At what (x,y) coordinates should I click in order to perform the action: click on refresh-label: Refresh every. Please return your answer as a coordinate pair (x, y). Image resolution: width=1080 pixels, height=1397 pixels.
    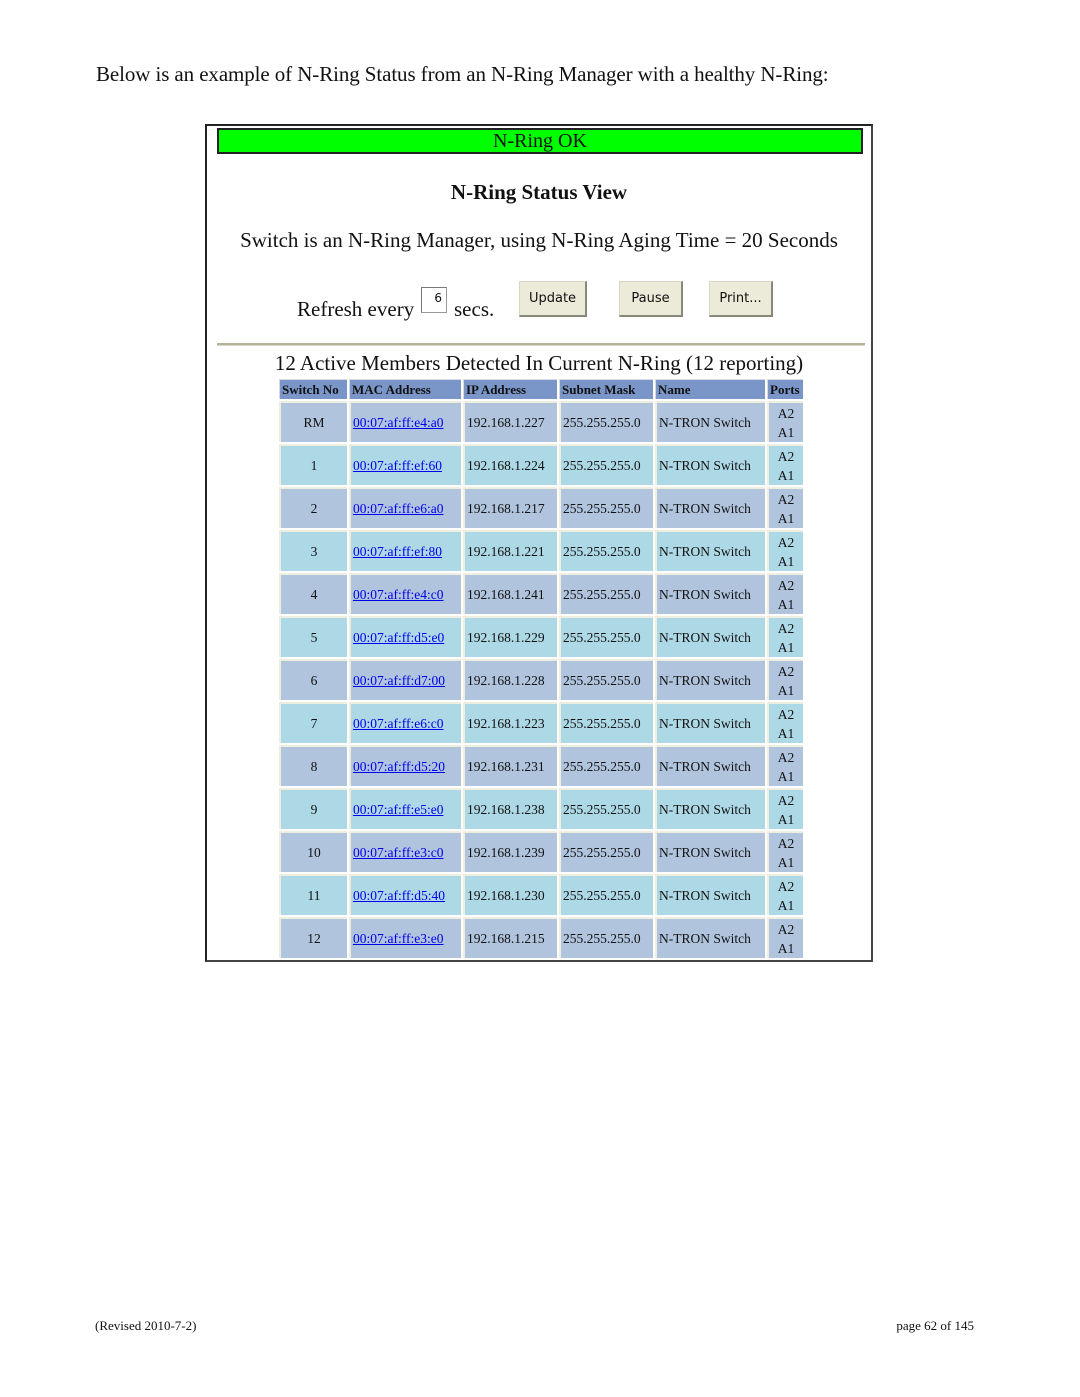
    Looking at the image, I should click on (356, 309).